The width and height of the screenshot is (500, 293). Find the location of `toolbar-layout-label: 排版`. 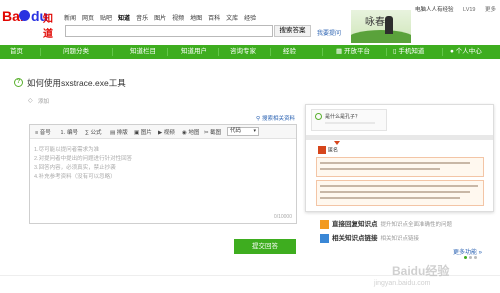

toolbar-layout-label: 排版 is located at coordinates (122, 133).